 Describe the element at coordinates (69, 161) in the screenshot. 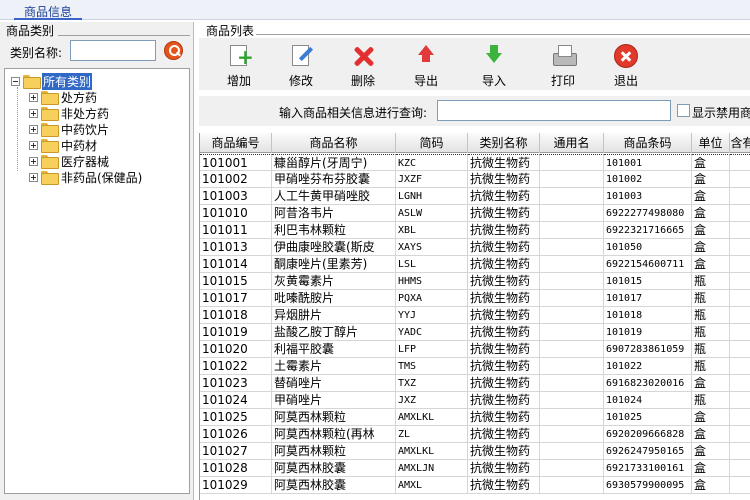

I see `tree-node-medical-device: 医疗器械` at that location.